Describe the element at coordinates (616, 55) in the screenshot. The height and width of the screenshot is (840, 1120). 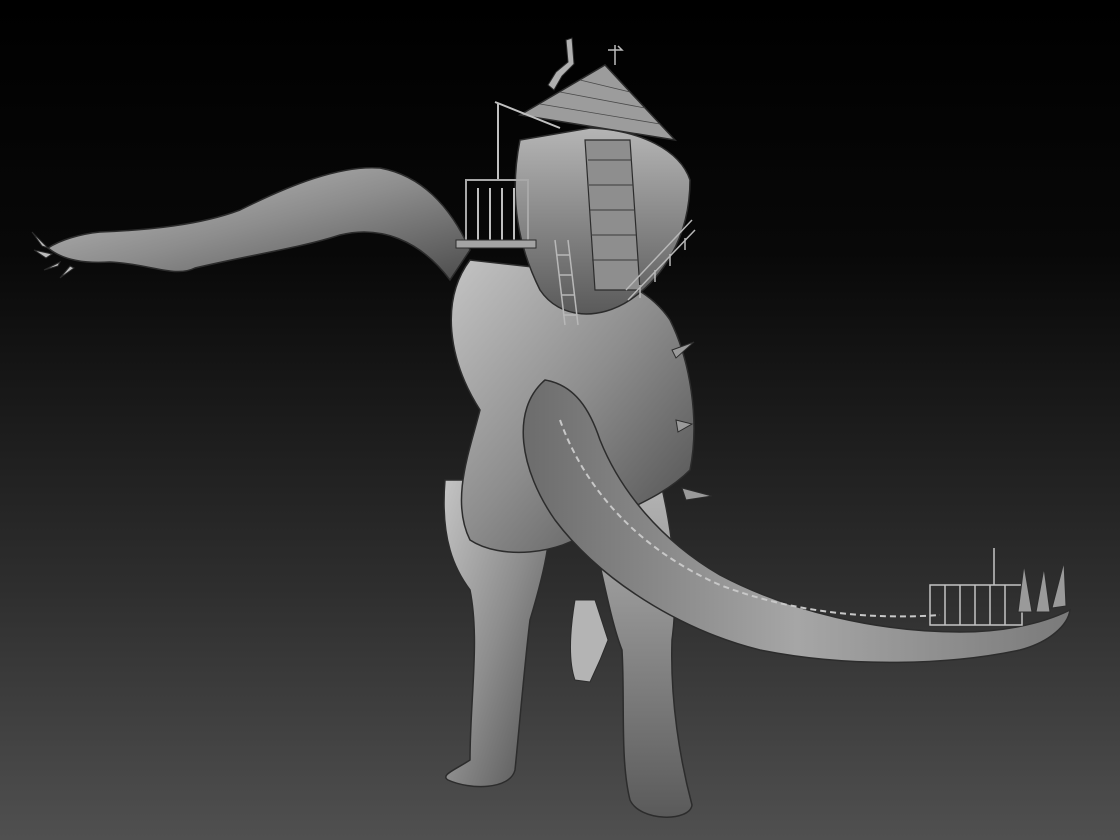
I see `weather-vane-icon` at that location.